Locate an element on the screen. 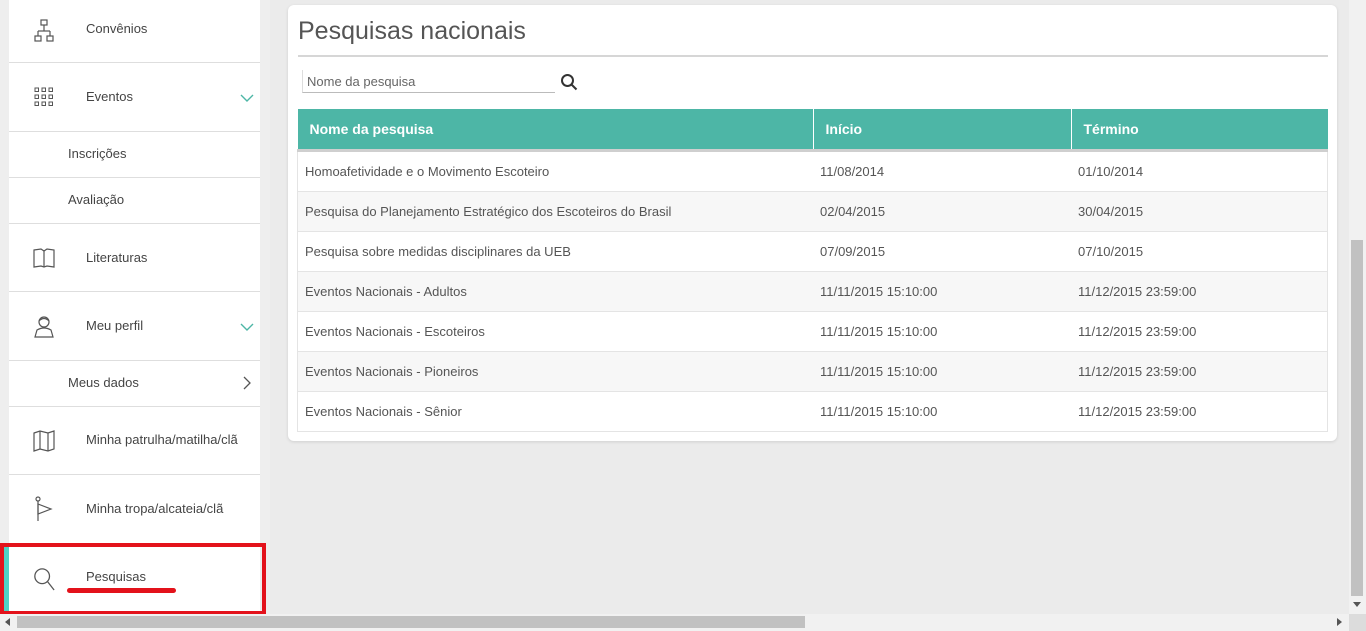 The image size is (1366, 631). user-icon is located at coordinates (44, 326).